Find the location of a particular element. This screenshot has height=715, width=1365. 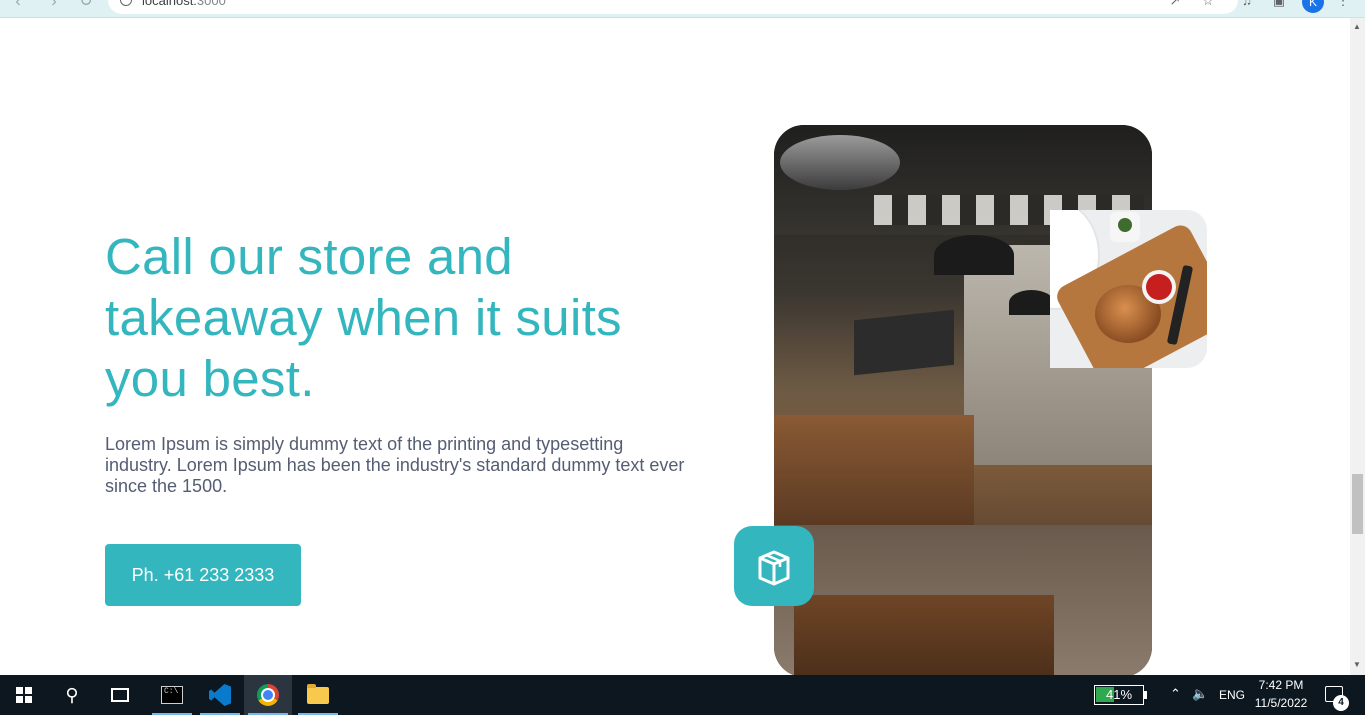

search-icon: ⚲ is located at coordinates (72, 694).